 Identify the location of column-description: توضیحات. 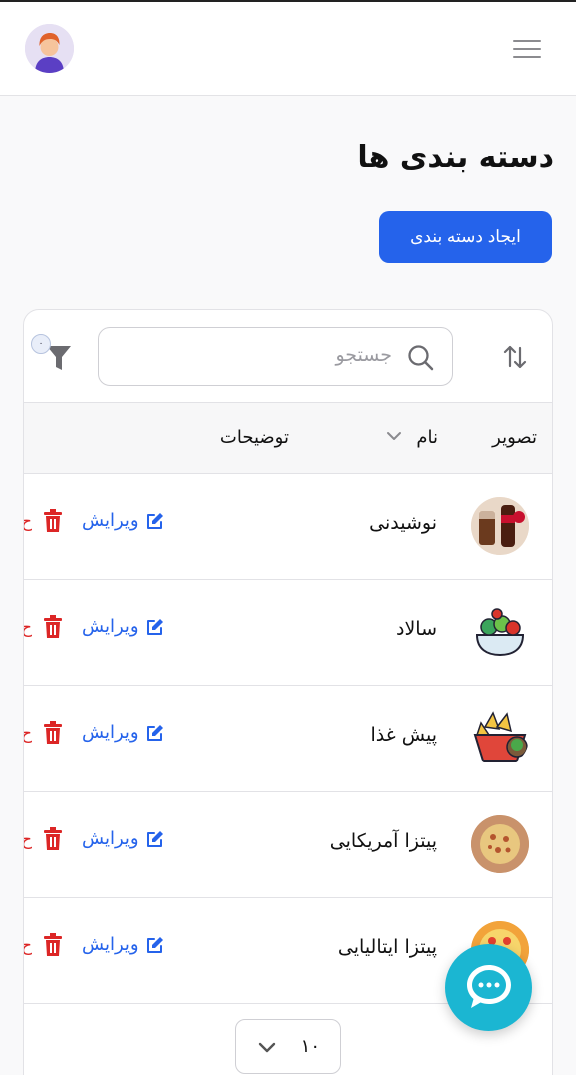
(254, 437).